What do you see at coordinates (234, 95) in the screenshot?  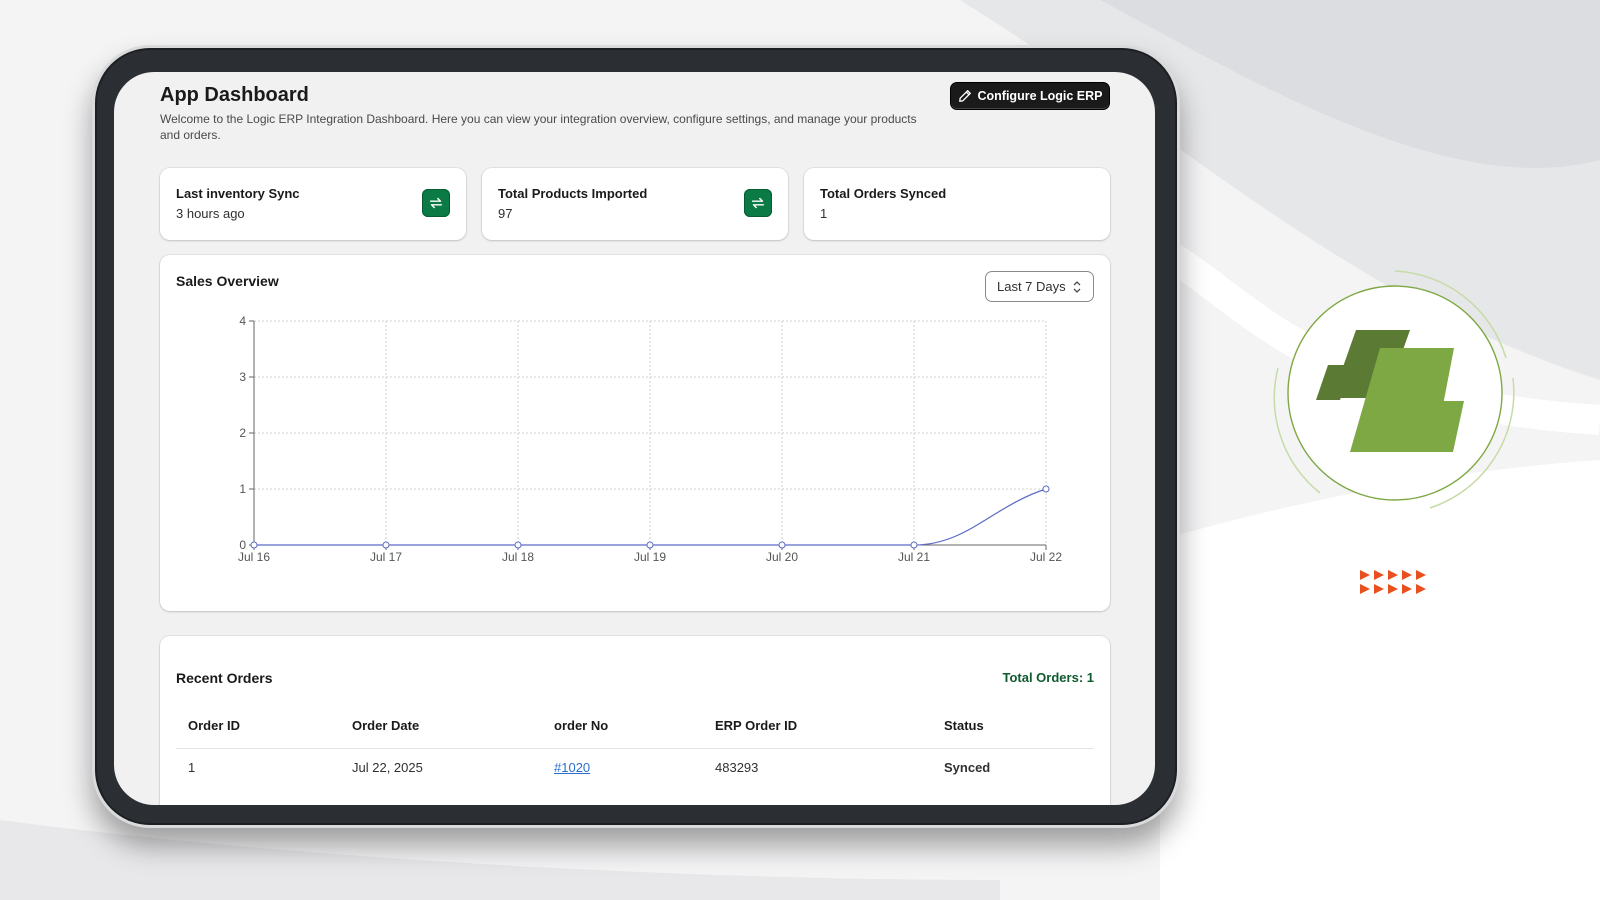 I see `page-title: App Dashboard` at bounding box center [234, 95].